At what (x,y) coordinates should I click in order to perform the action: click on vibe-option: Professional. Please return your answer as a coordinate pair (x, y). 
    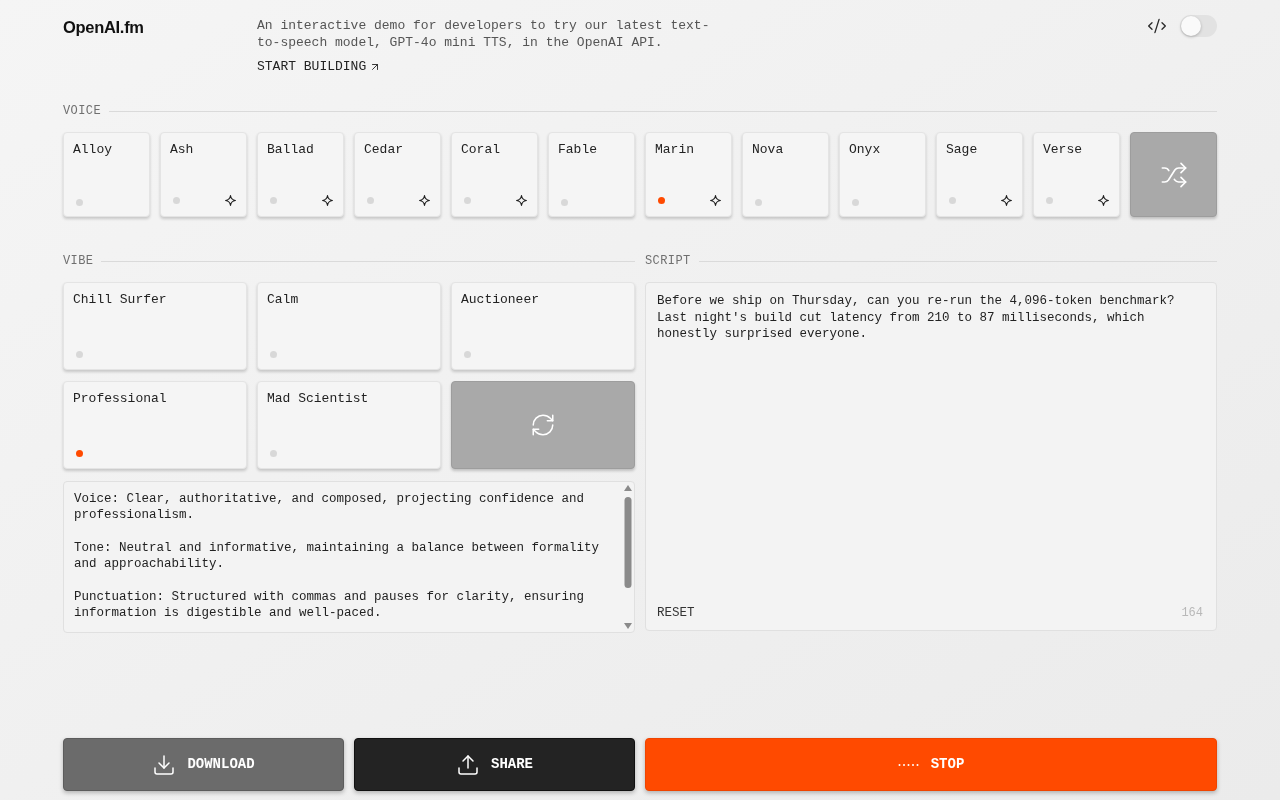
    Looking at the image, I should click on (155, 425).